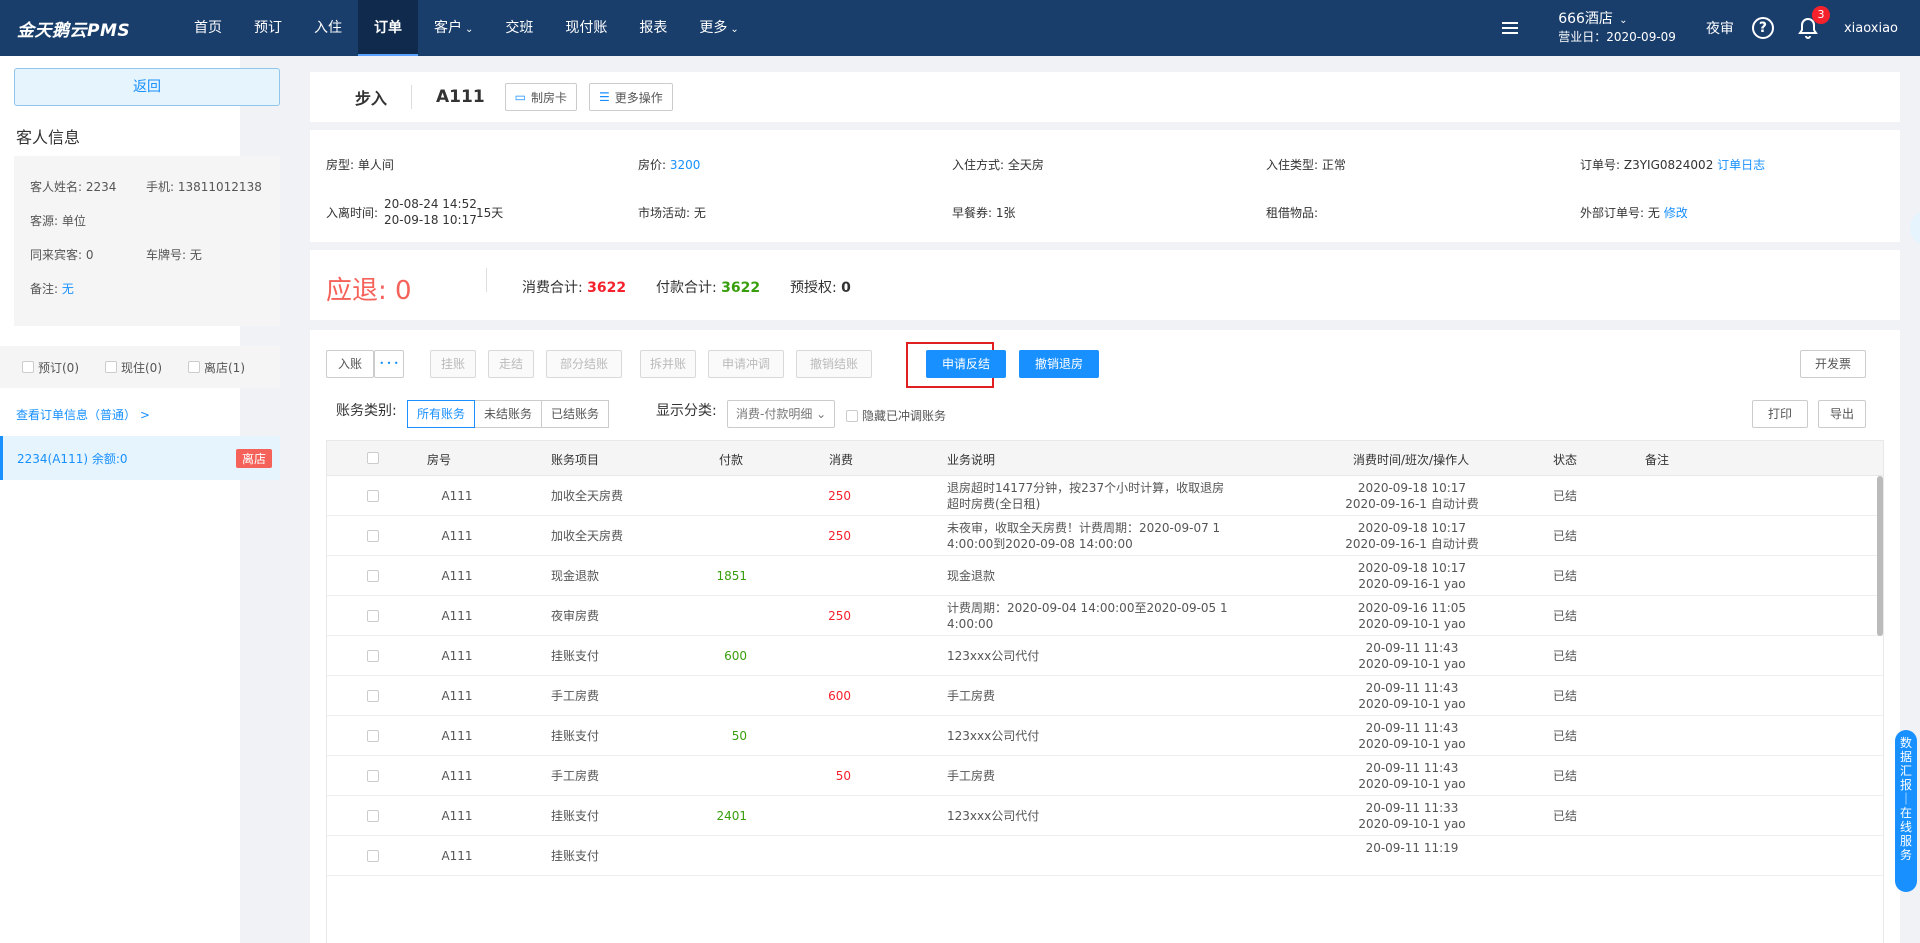 Image resolution: width=1920 pixels, height=943 pixels. What do you see at coordinates (820, 287) in the screenshot?
I see `preauth-total: 预授权: 0` at bounding box center [820, 287].